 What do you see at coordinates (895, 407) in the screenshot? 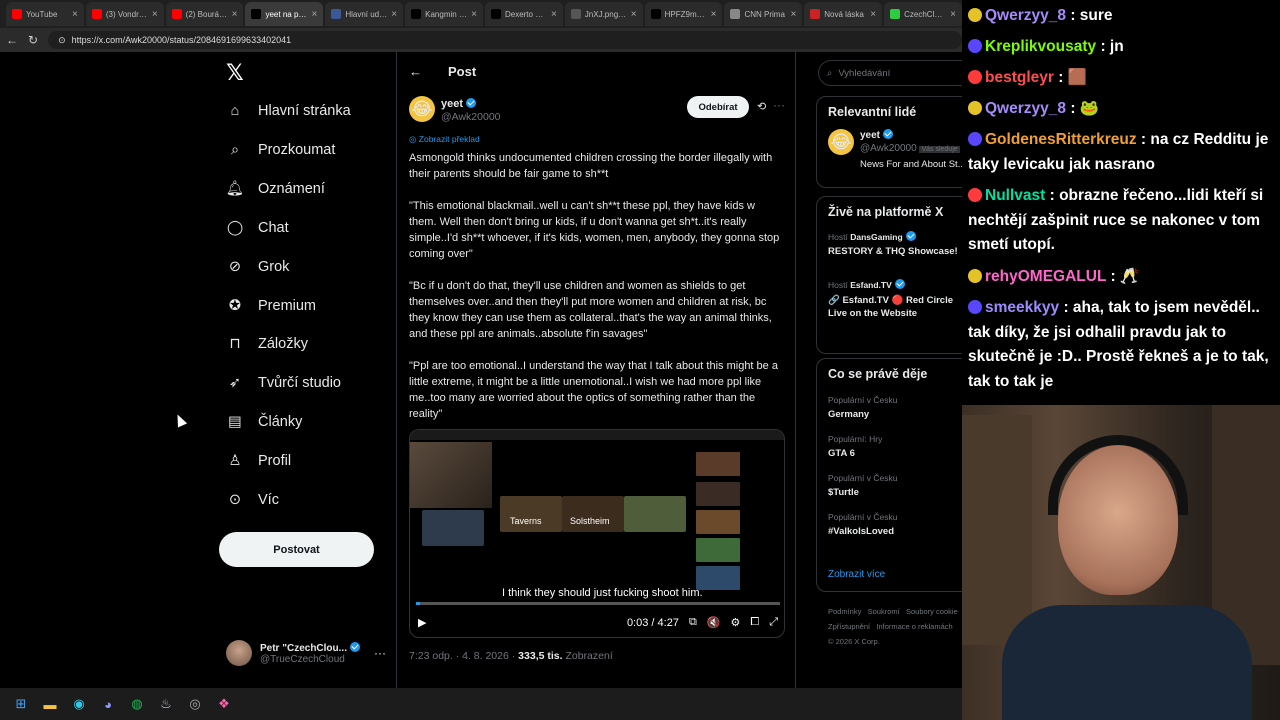
I see `trend-item: Populární v Česku Germany` at bounding box center [895, 407].